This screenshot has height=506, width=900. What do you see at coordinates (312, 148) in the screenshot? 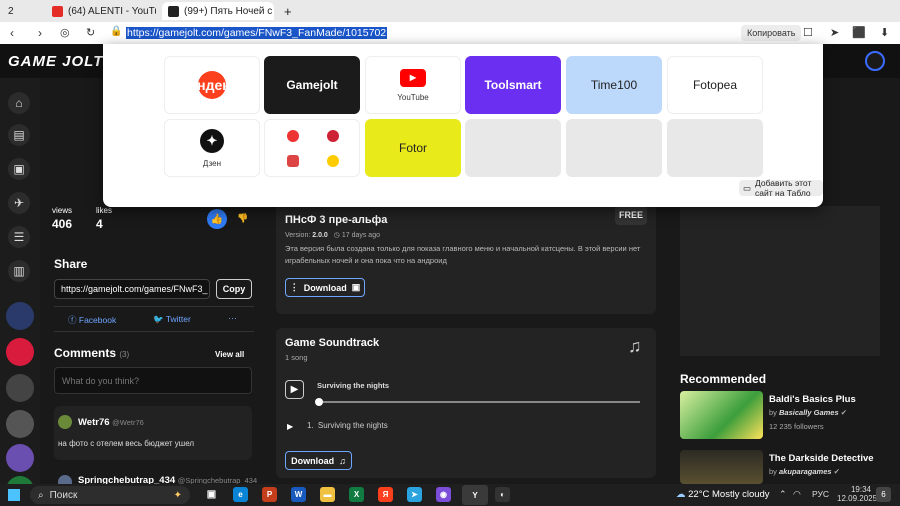
I see `tile-folder` at bounding box center [312, 148].